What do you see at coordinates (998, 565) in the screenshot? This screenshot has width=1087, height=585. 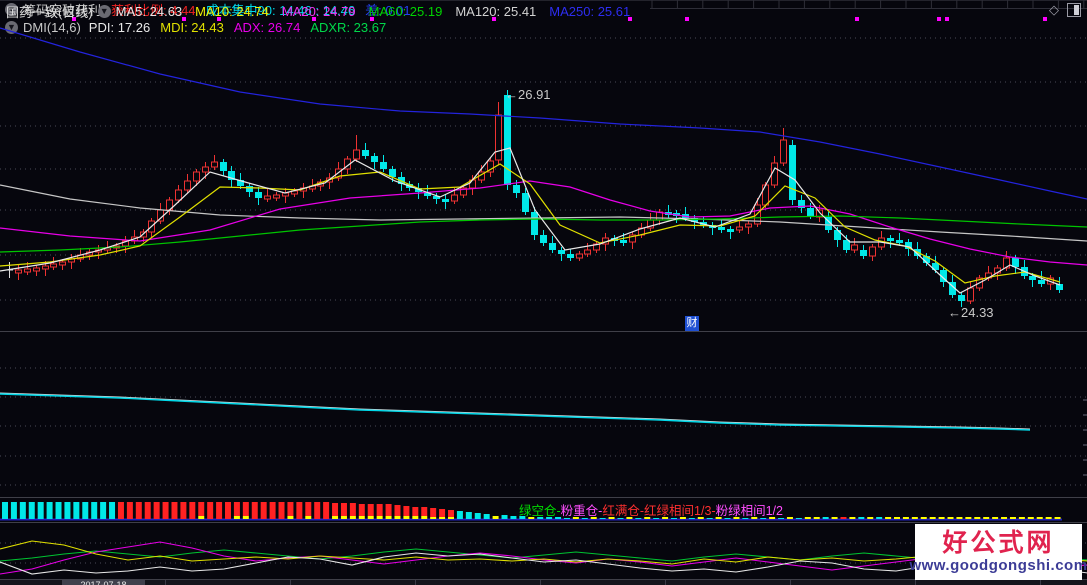 I see `watermark-url: www.goodgongshi.com` at bounding box center [998, 565].